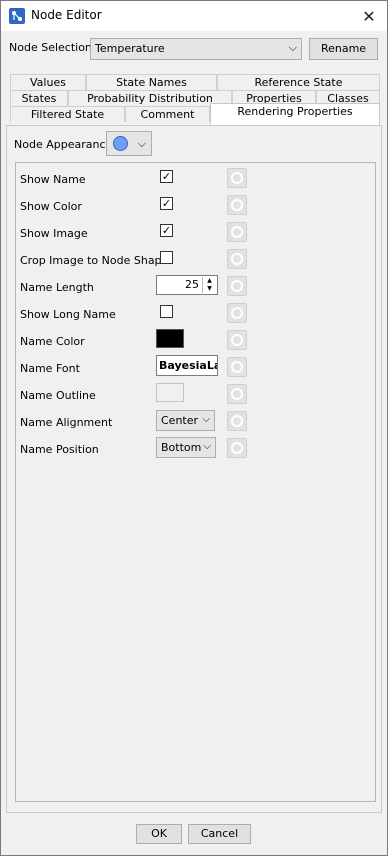 The image size is (388, 856). Describe the element at coordinates (196, 178) in the screenshot. I see `row-show-name: Show Name ✓` at that location.